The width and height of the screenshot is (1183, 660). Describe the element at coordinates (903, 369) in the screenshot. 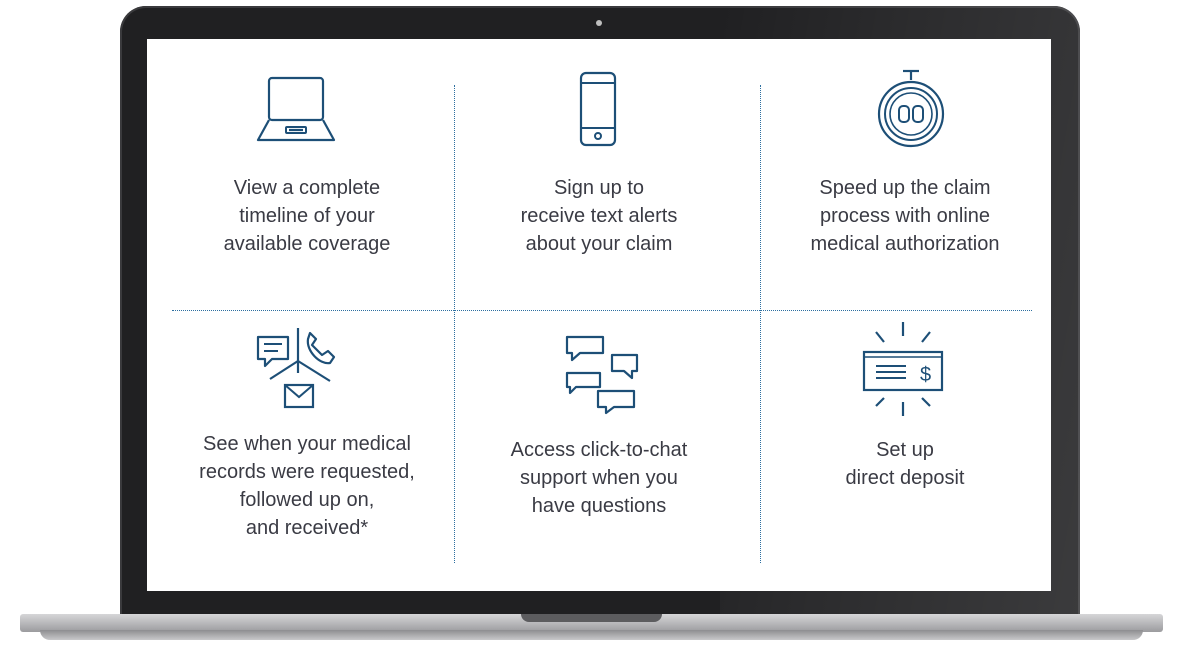

I see `check-deposit-icon: $` at that location.